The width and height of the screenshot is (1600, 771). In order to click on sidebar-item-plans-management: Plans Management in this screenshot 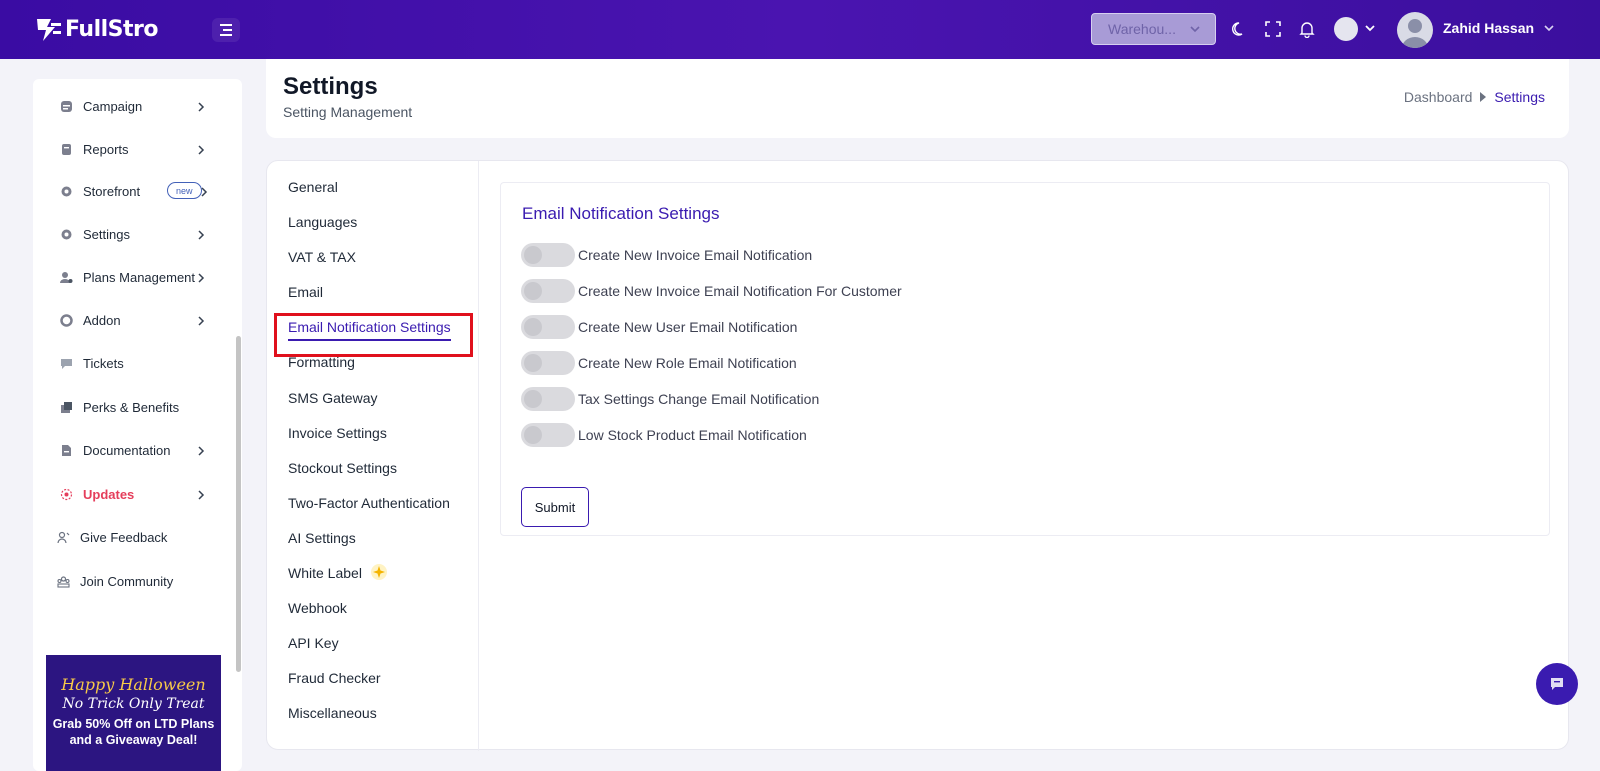, I will do `click(137, 277)`.